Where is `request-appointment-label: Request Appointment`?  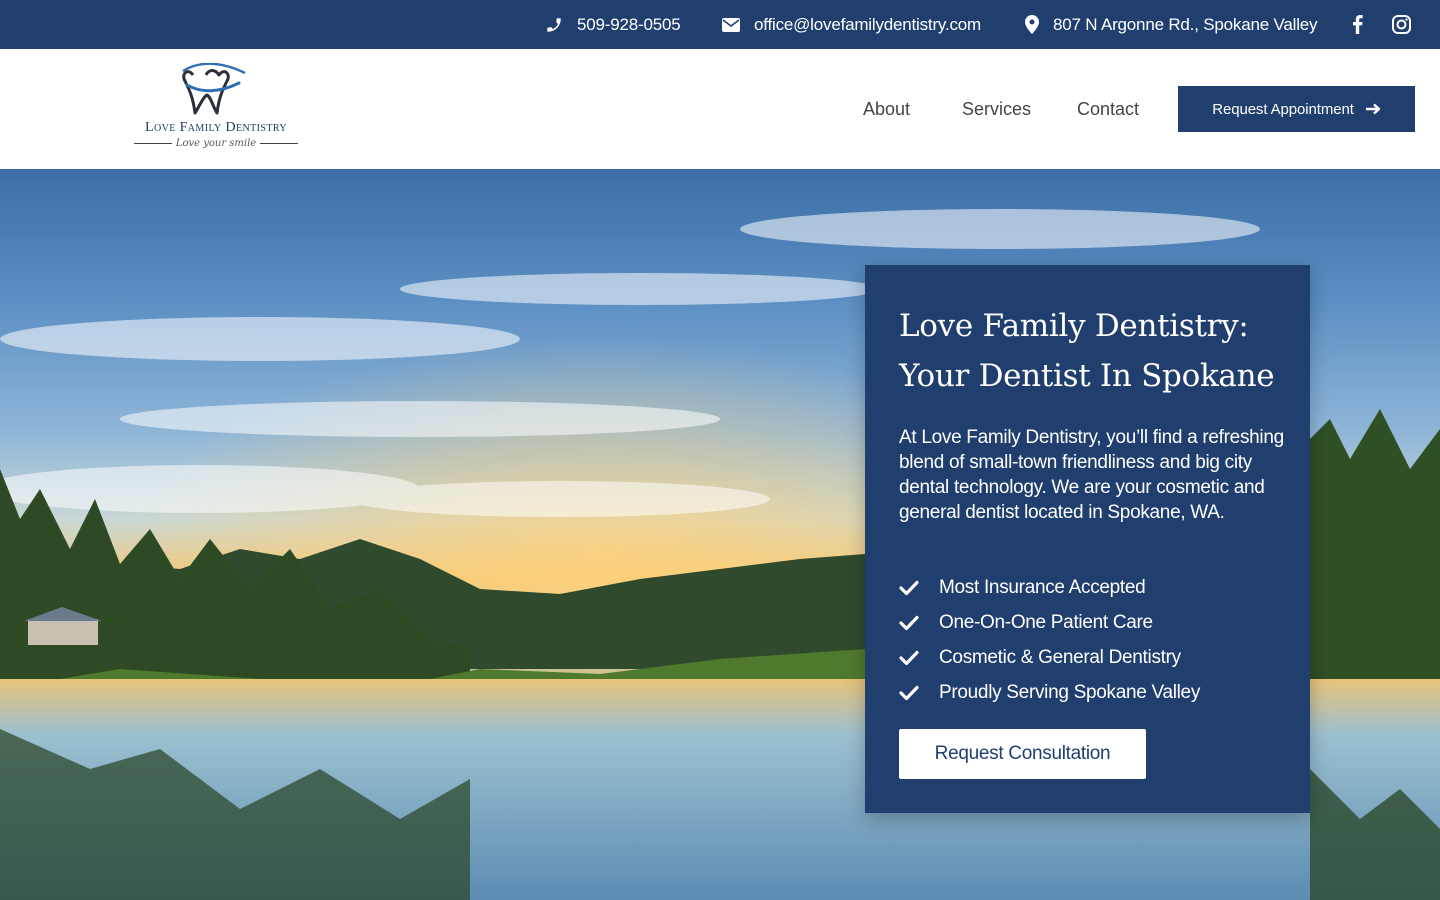
request-appointment-label: Request Appointment is located at coordinates (1283, 109).